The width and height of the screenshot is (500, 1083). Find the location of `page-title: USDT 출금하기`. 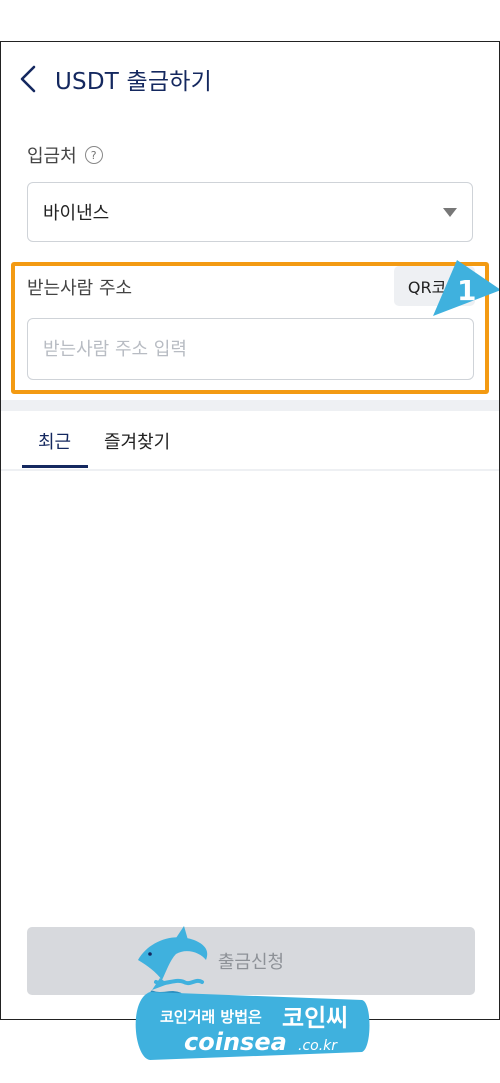

page-title: USDT 출금하기 is located at coordinates (133, 82).